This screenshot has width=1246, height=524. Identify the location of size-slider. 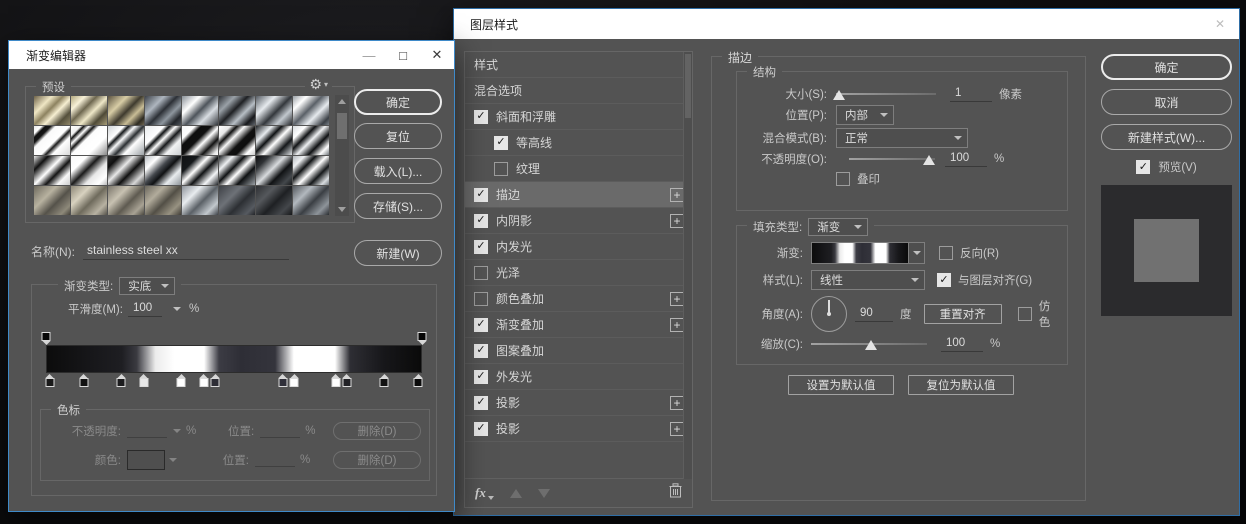
(884, 94).